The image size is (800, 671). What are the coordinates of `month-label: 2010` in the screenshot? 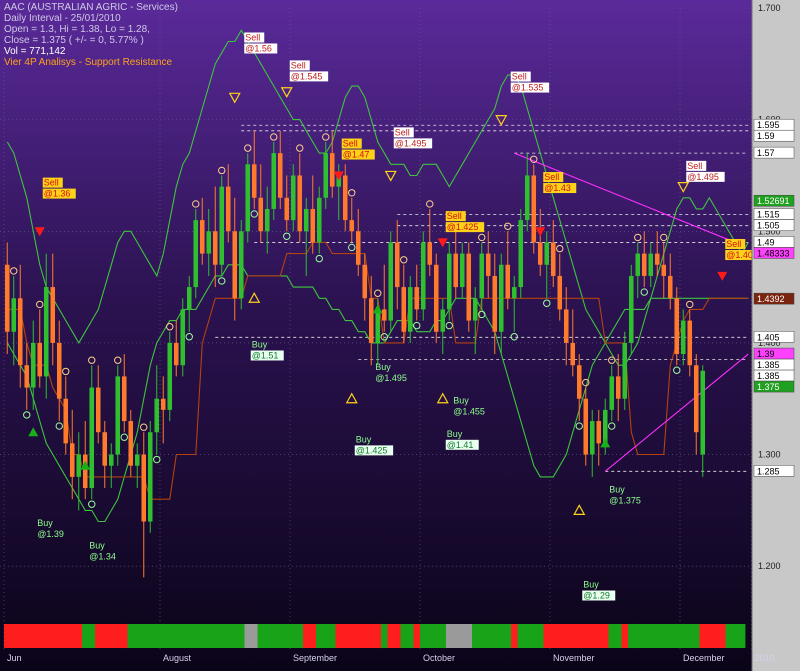 It's located at (765, 658).